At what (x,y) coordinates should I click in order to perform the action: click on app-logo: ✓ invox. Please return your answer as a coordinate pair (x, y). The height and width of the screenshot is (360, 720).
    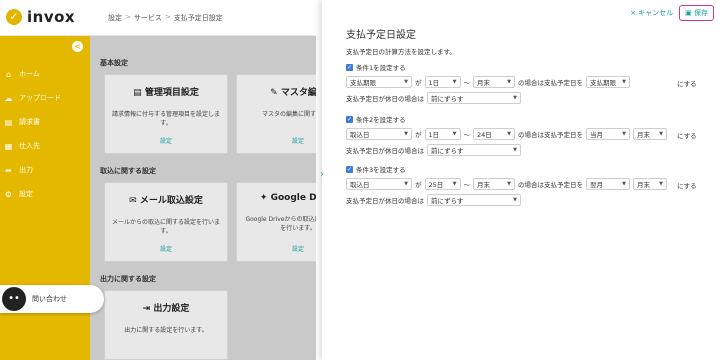
    Looking at the image, I should click on (40, 17).